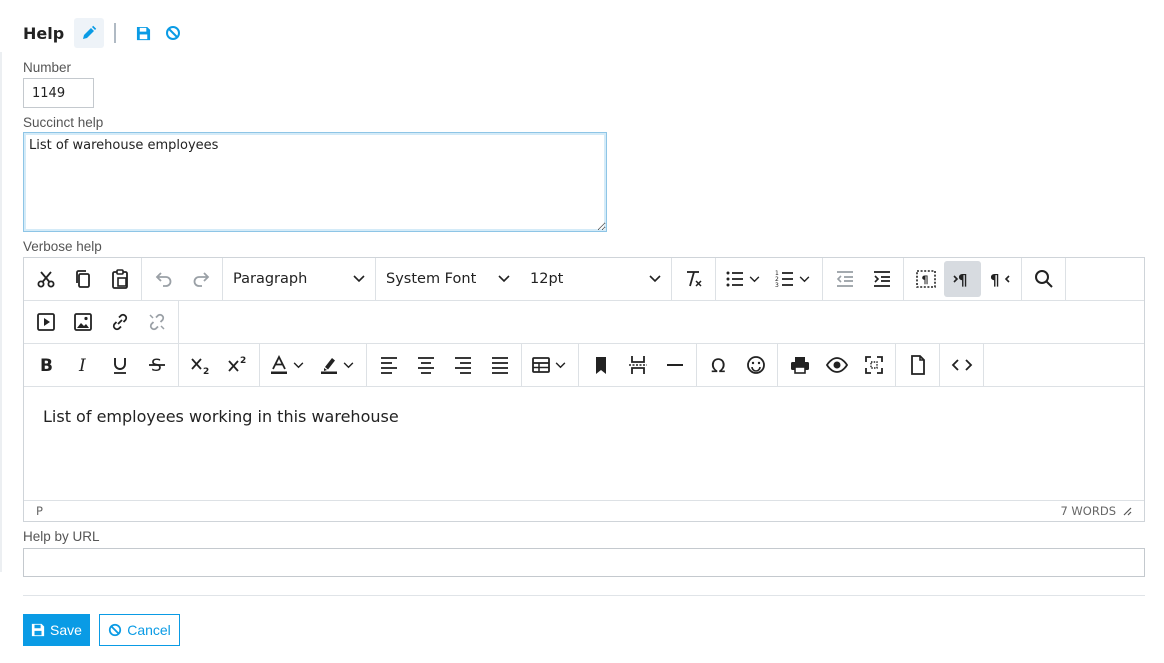  I want to click on indent-icon, so click(881, 279).